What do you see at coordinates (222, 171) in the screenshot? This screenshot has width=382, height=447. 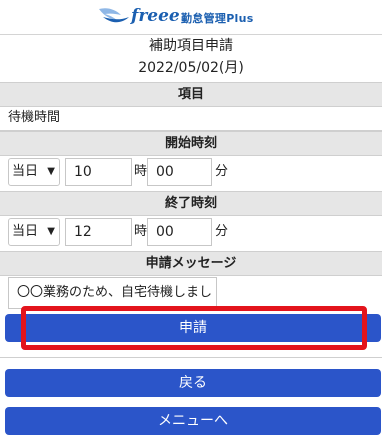 I see `start-minute-unit: 分` at bounding box center [222, 171].